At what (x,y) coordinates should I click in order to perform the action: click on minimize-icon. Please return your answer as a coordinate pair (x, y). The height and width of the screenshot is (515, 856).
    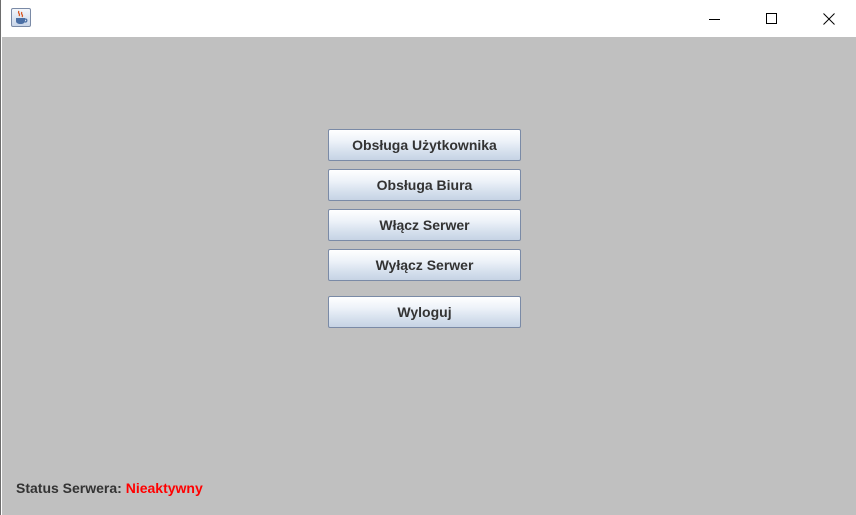
    Looking at the image, I should click on (714, 19).